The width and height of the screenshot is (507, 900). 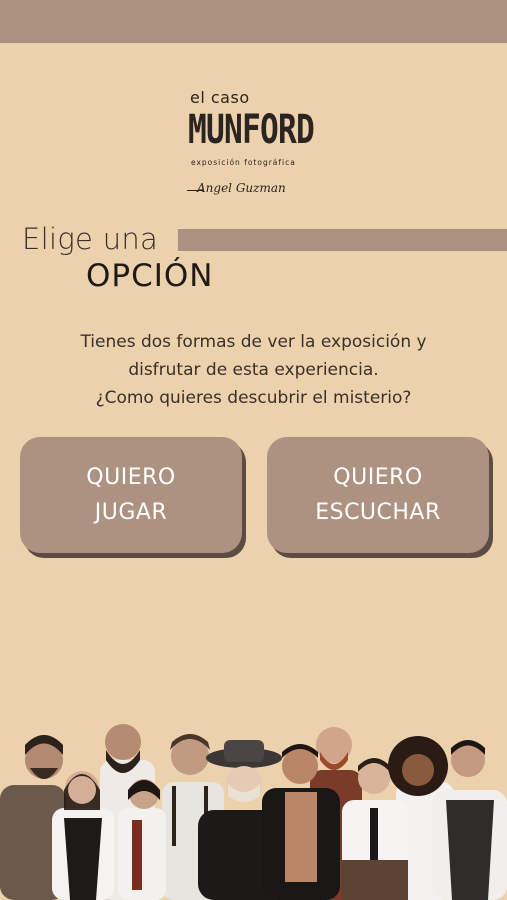 What do you see at coordinates (90, 239) in the screenshot?
I see `heading-line-1: Elige una` at bounding box center [90, 239].